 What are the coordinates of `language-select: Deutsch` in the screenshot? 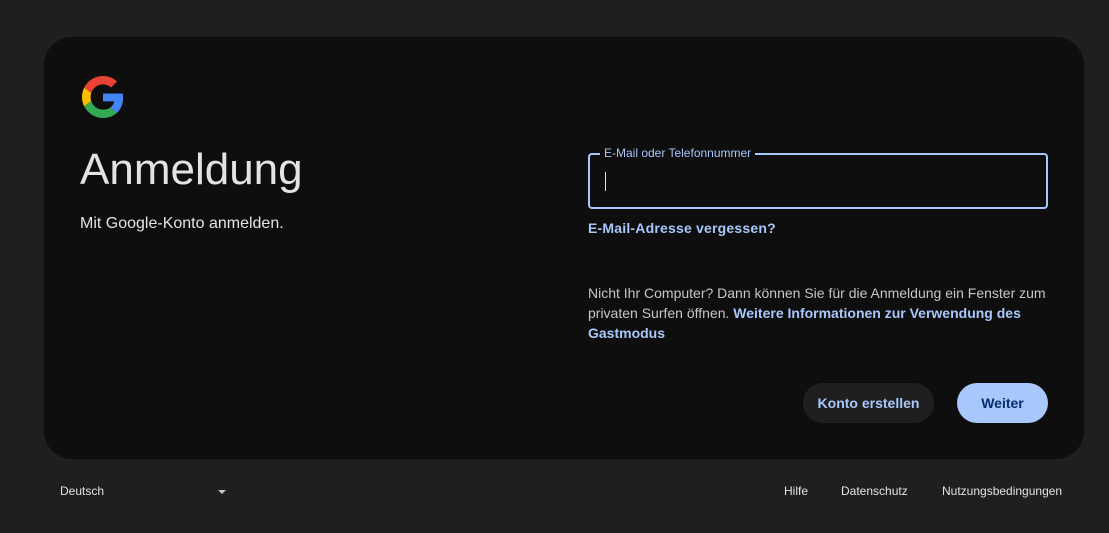 It's located at (146, 492).